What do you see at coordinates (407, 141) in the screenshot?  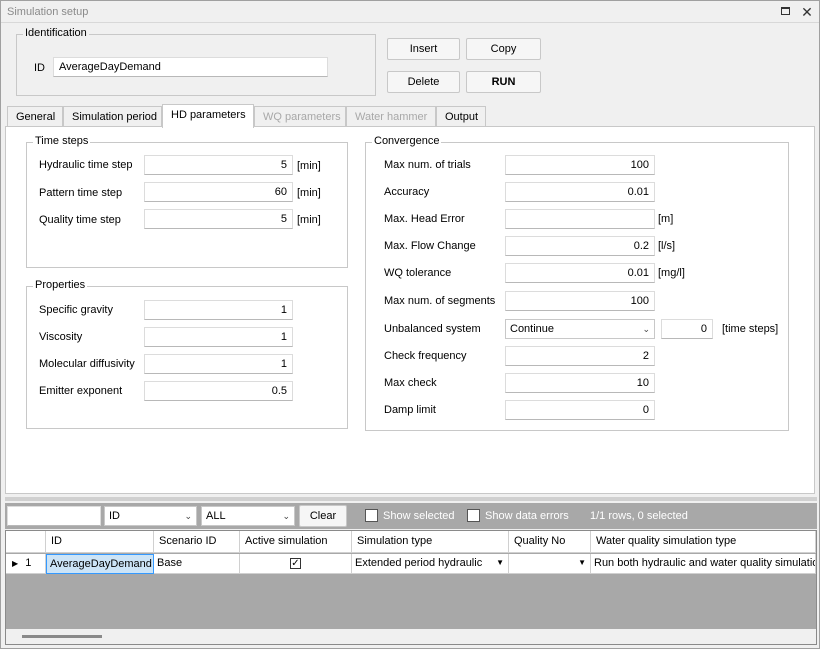 I see `convergence-legend: Convergence` at bounding box center [407, 141].